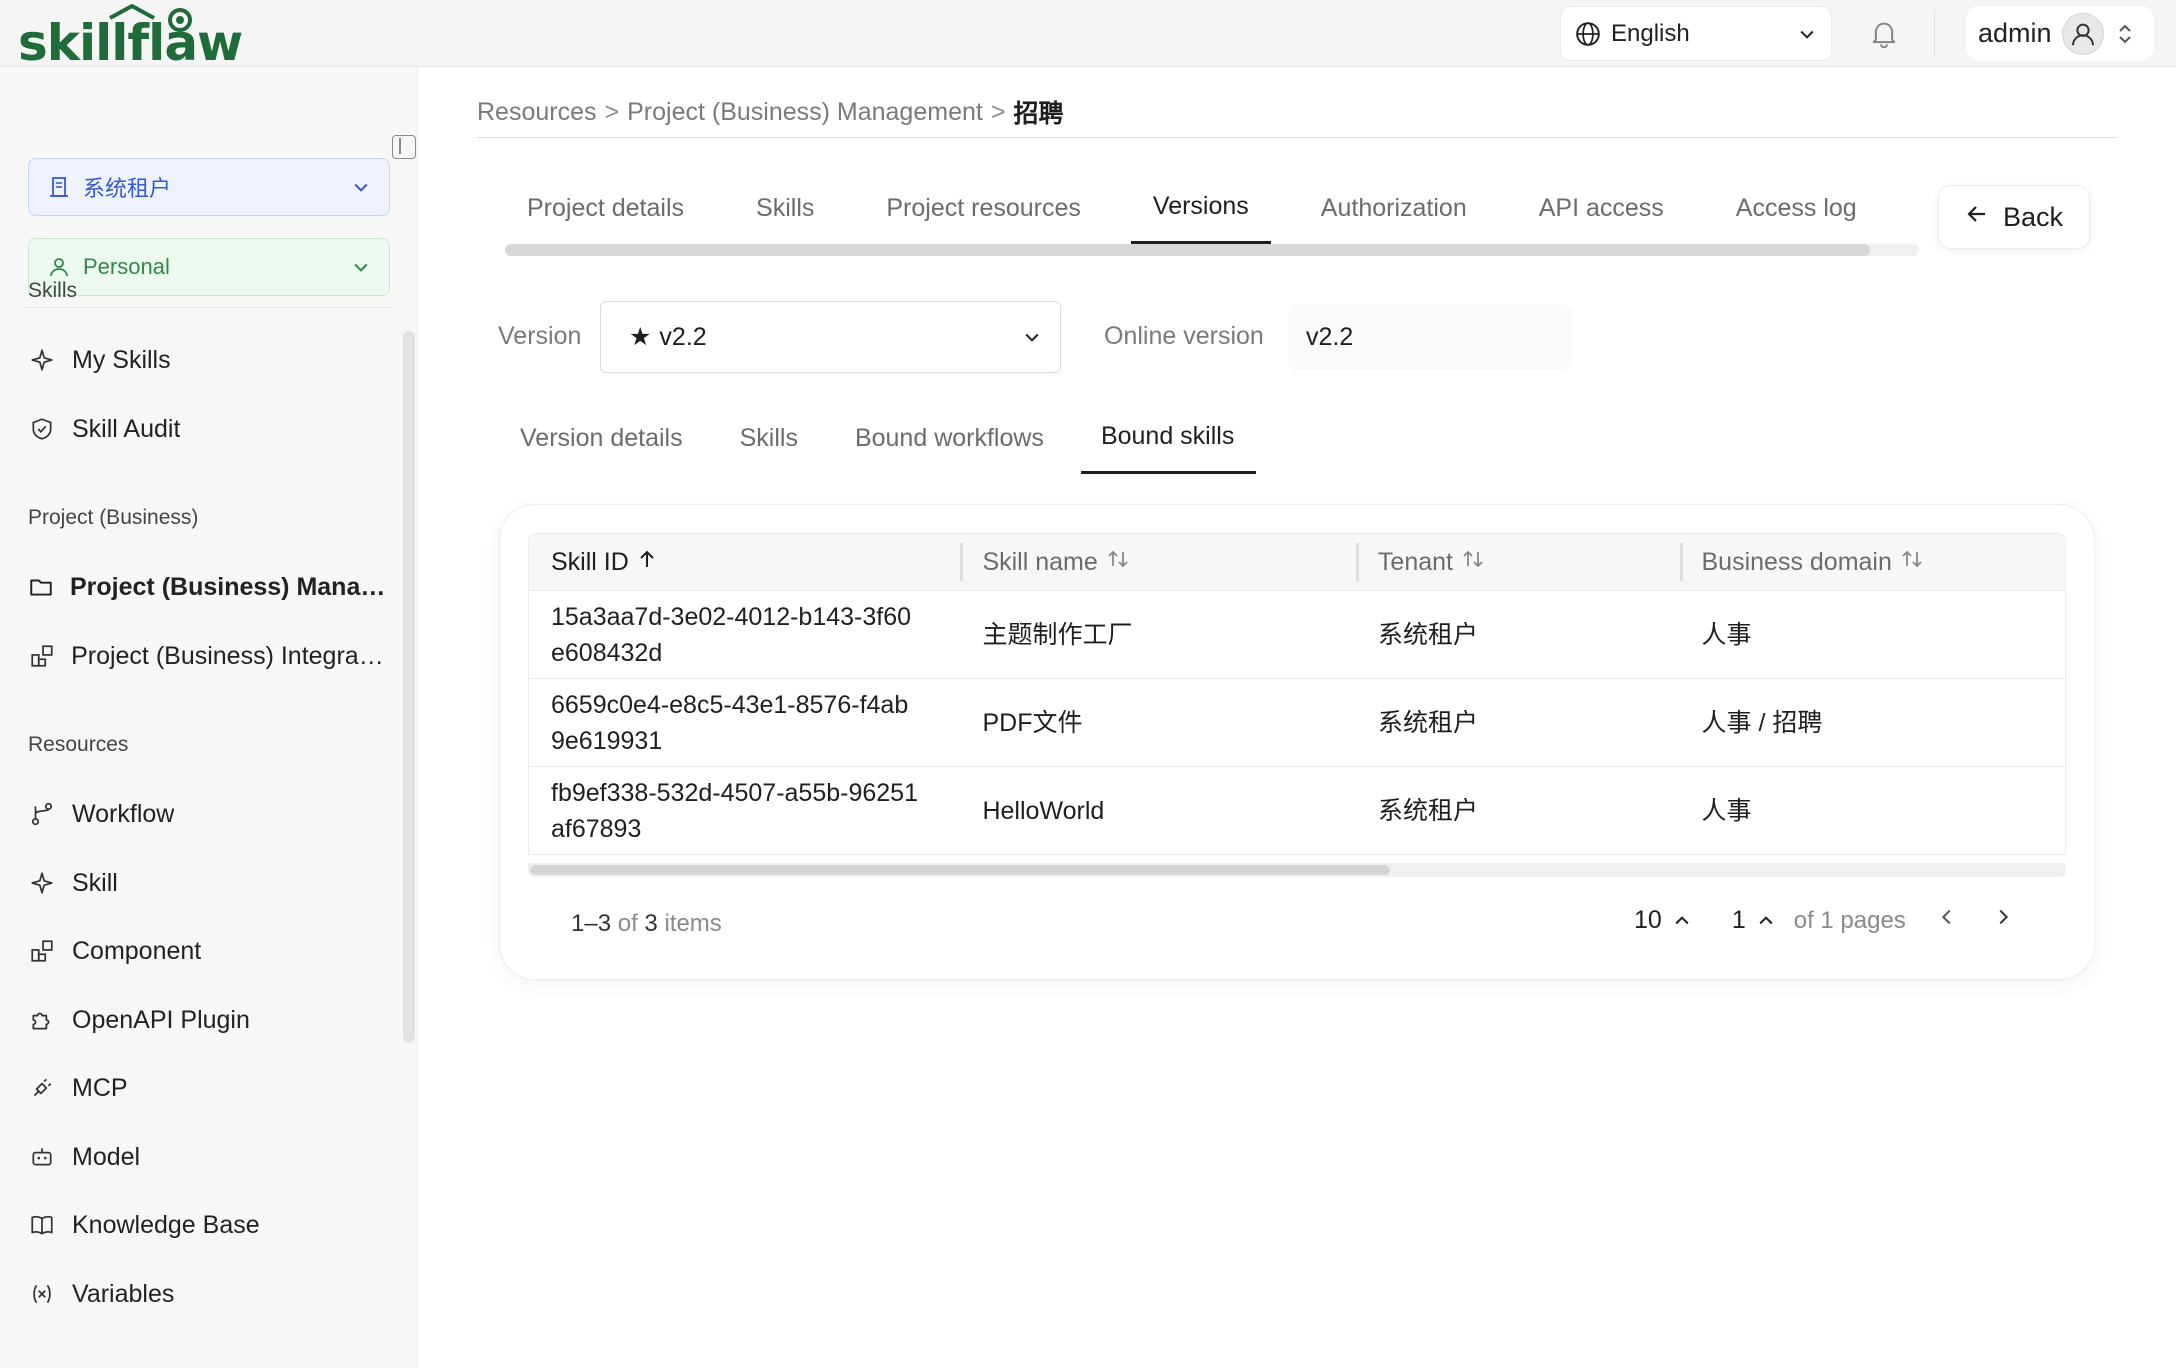 Image resolution: width=2176 pixels, height=1368 pixels. Describe the element at coordinates (209, 187) in the screenshot. I see `tenant-select: 系统租户` at that location.